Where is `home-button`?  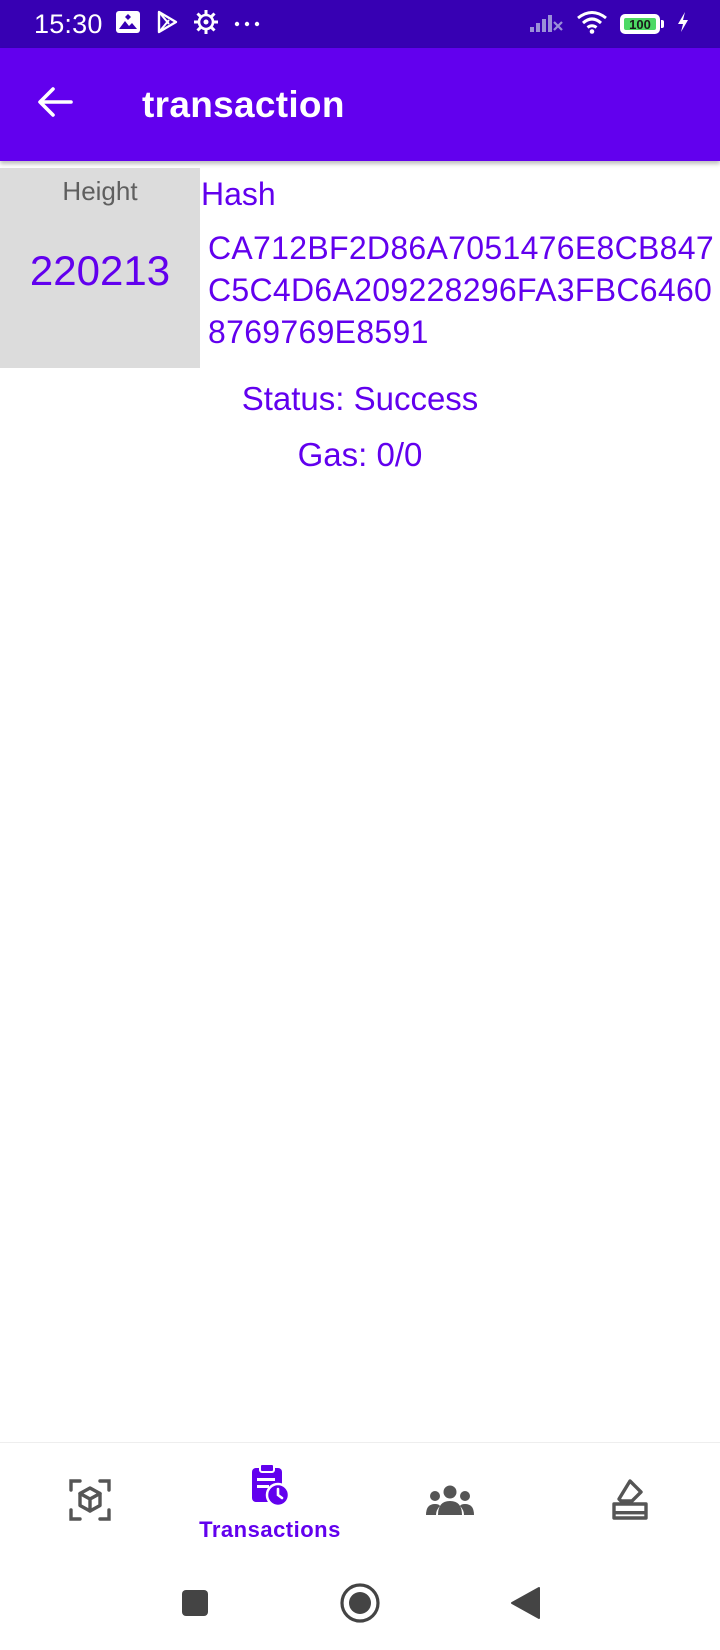
home-button is located at coordinates (360, 1605).